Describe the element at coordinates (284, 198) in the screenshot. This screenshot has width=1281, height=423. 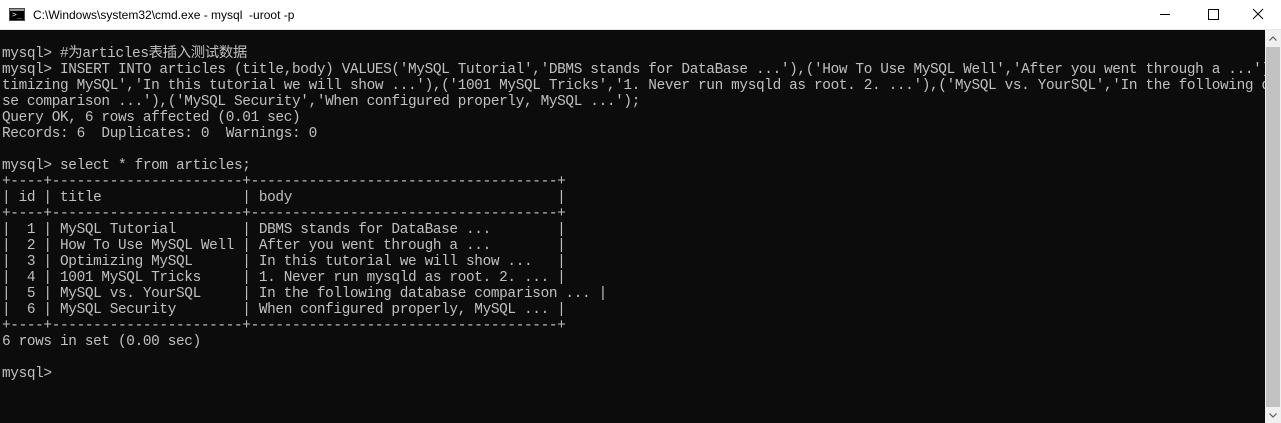
I see `table-header-row: | id | title | body |` at that location.